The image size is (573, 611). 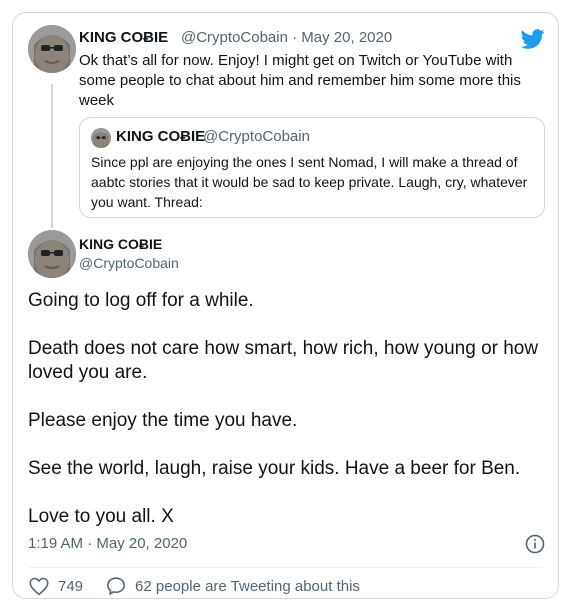 What do you see at coordinates (39, 586) in the screenshot?
I see `heart-icon` at bounding box center [39, 586].